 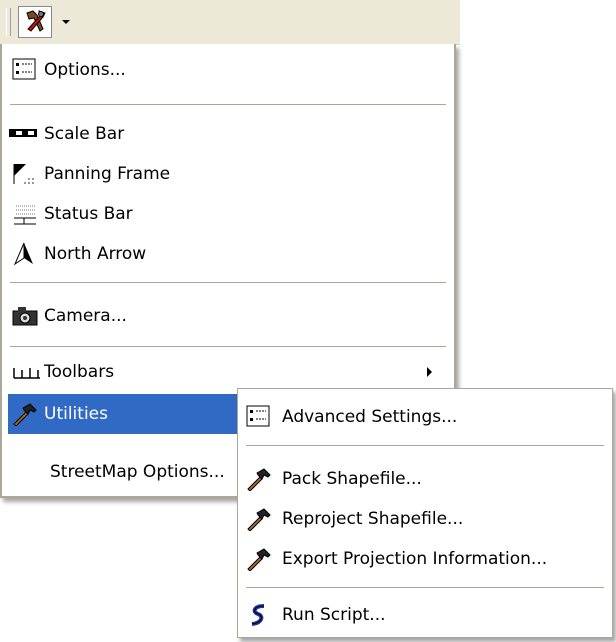 I want to click on menu-item-panning-frame: Panning Frame, so click(x=228, y=174).